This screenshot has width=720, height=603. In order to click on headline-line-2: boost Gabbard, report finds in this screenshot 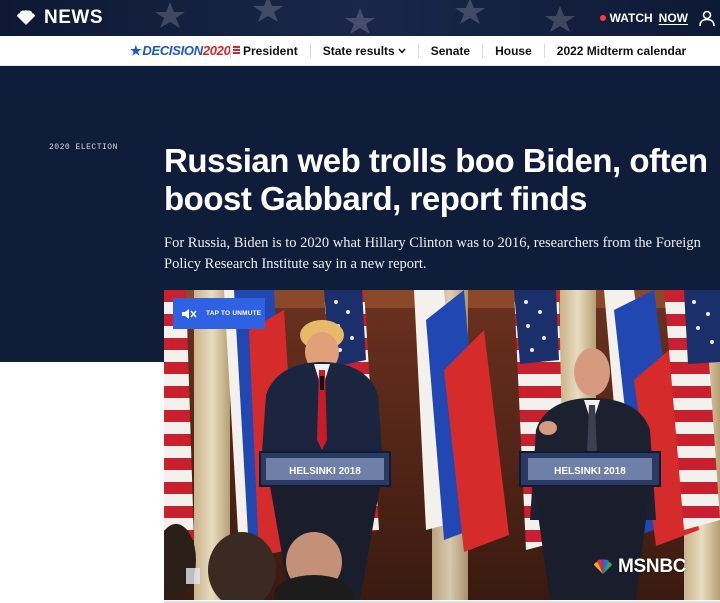, I will do `click(375, 198)`.